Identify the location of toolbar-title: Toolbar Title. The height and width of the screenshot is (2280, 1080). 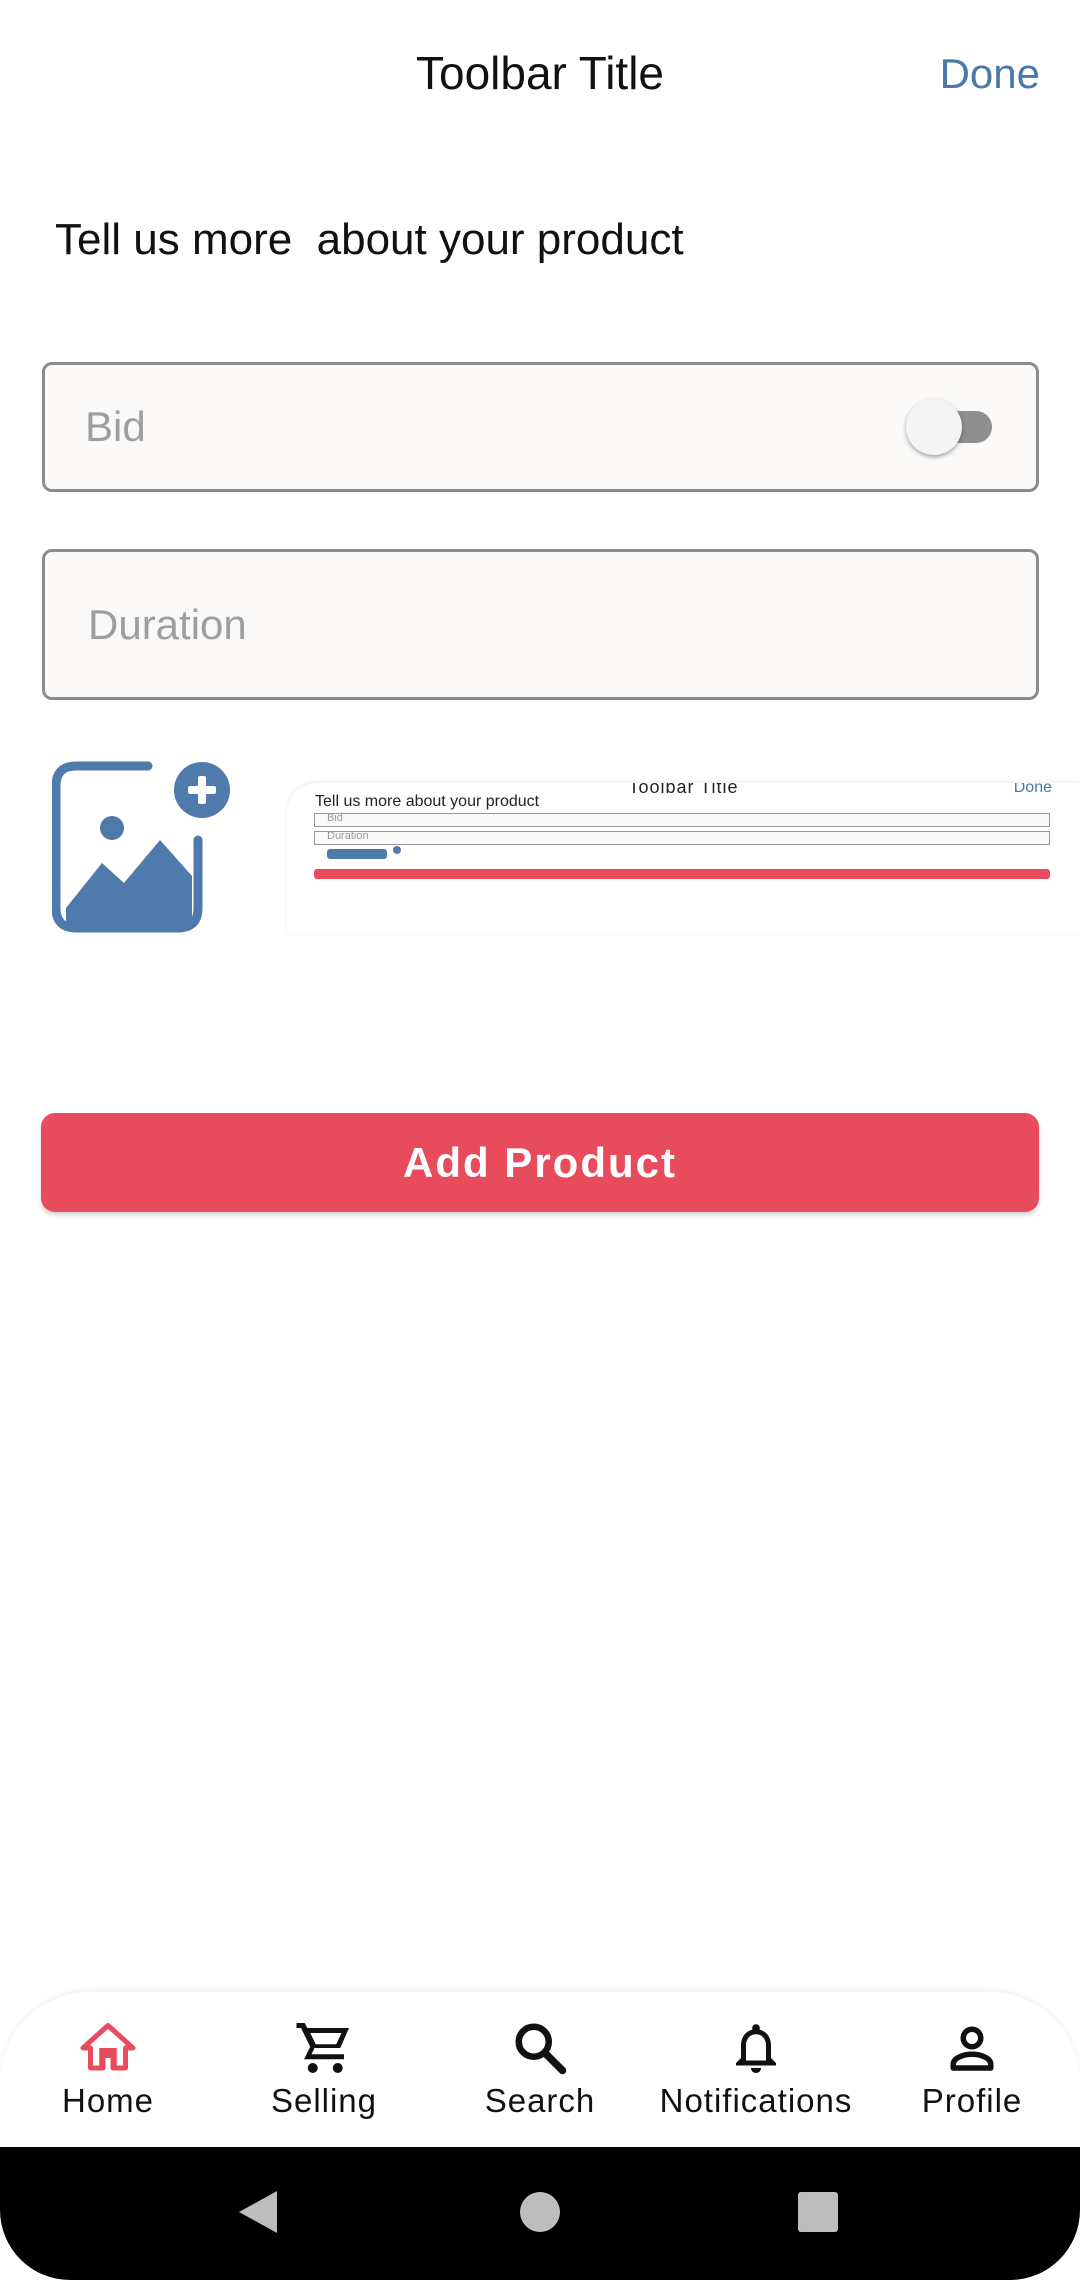
(539, 73).